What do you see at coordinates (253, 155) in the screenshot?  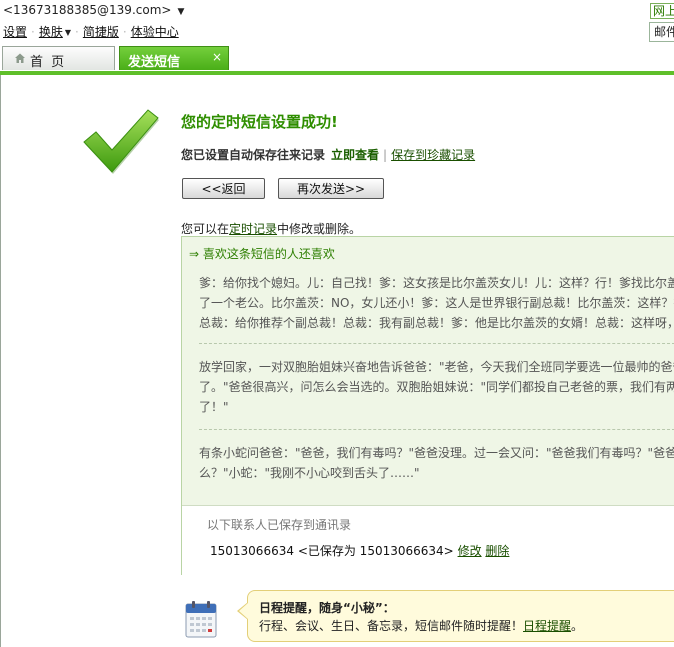 I see `saved-record-text: 您已设置自动保存往来记录` at bounding box center [253, 155].